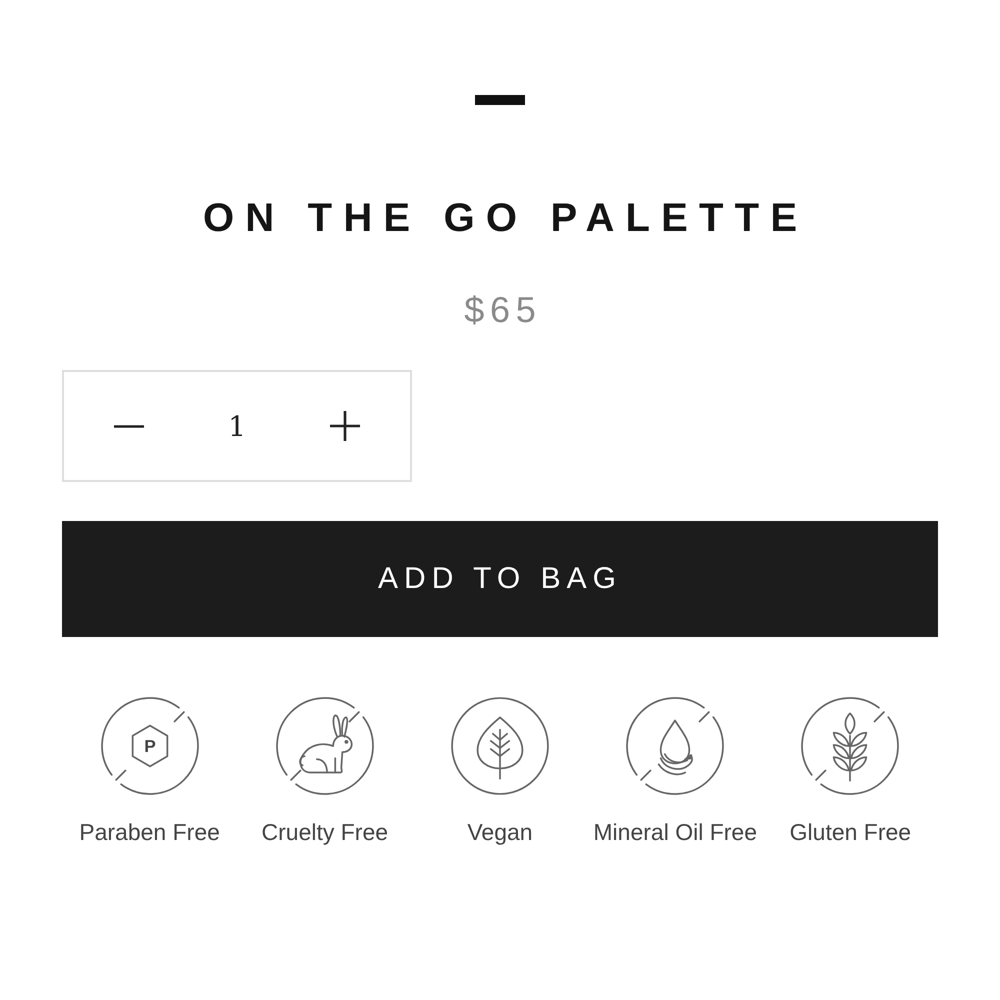 This screenshot has width=1000, height=1000. Describe the element at coordinates (503, 310) in the screenshot. I see `product-price: $65` at that location.